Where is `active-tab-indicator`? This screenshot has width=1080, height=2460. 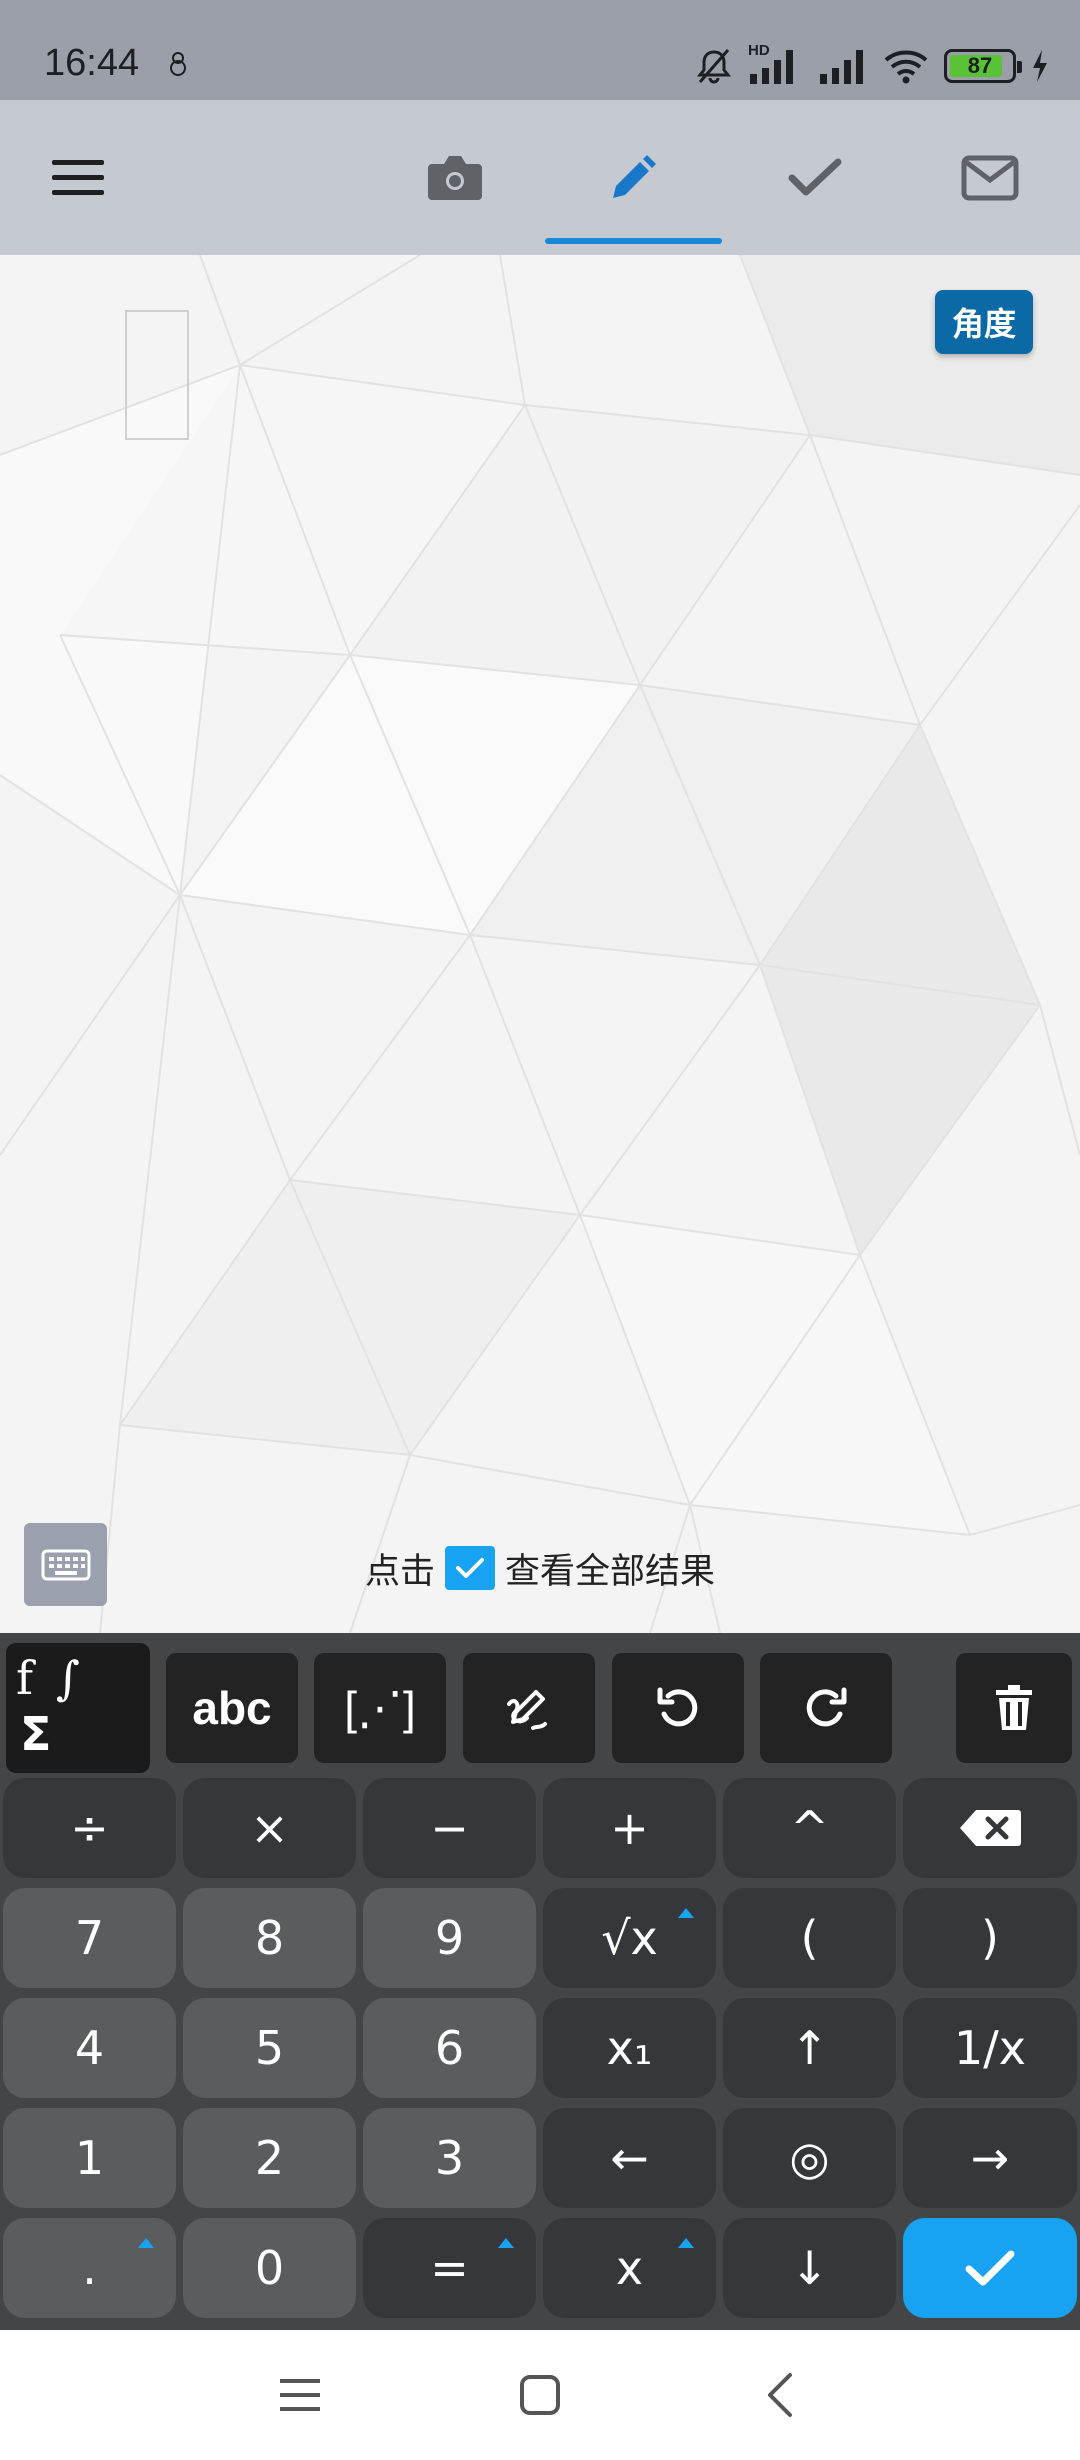
active-tab-indicator is located at coordinates (633, 241).